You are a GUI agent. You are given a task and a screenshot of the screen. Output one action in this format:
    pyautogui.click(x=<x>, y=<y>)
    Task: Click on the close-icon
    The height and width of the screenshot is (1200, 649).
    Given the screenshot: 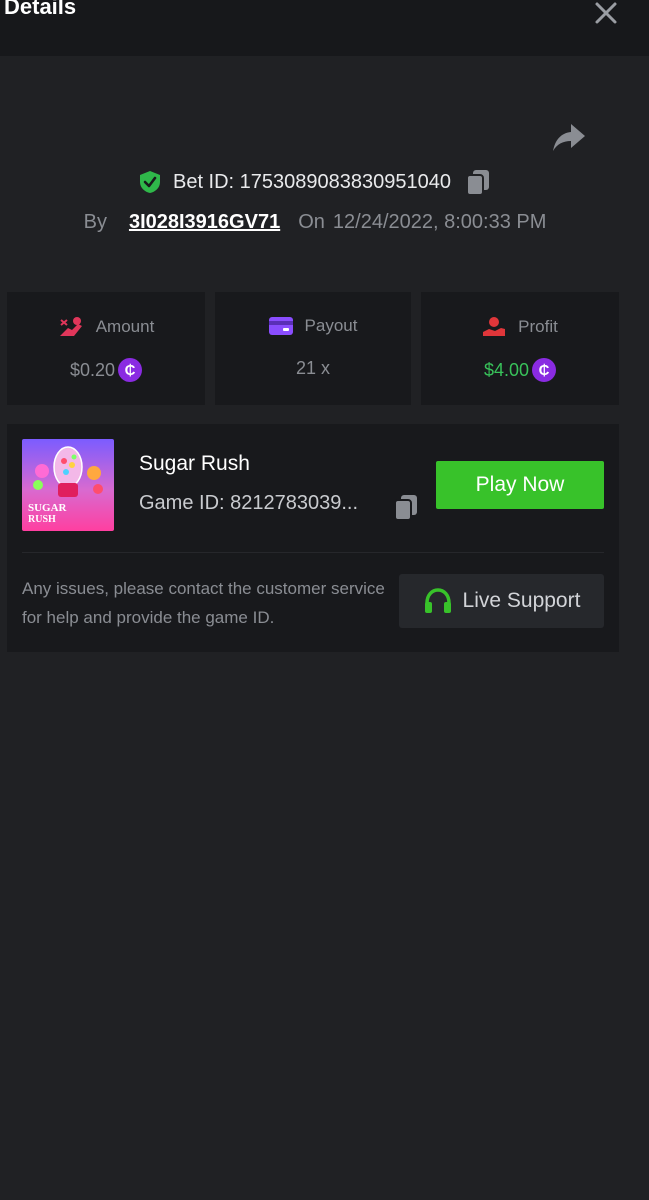 What is the action you would take?
    pyautogui.click(x=606, y=13)
    